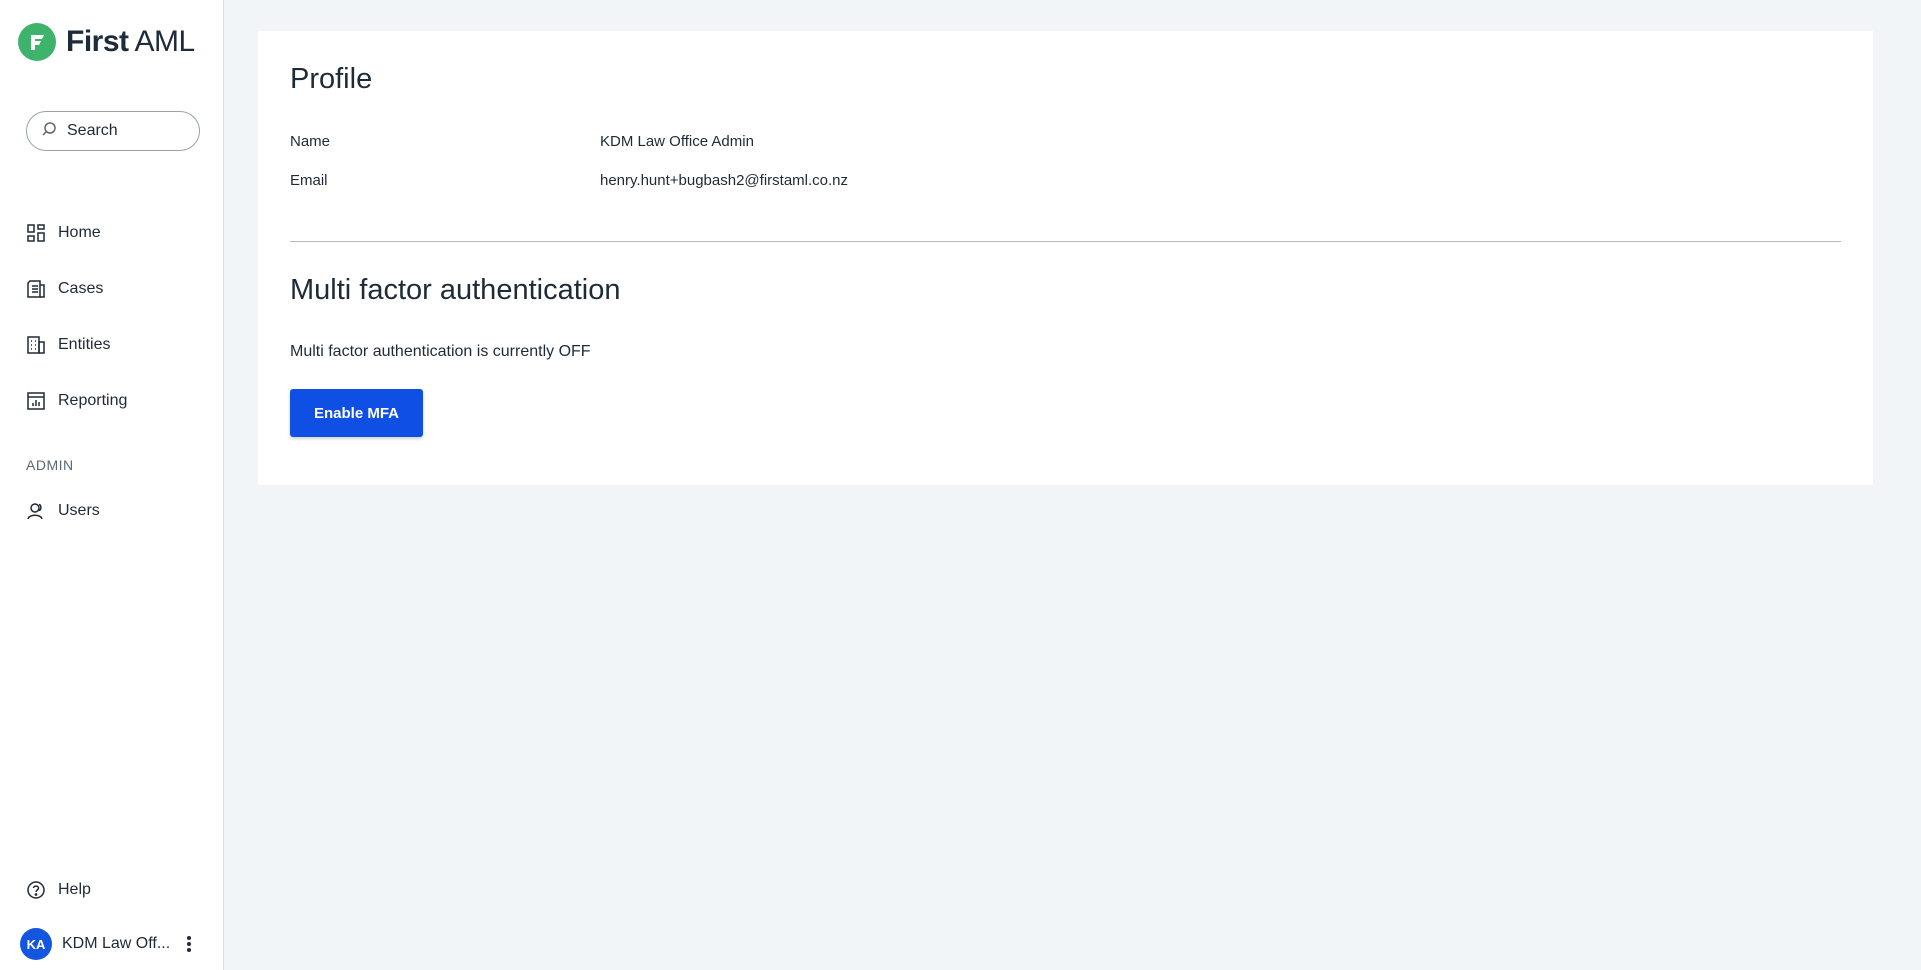 The width and height of the screenshot is (1921, 970). I want to click on email-label: Email, so click(309, 180).